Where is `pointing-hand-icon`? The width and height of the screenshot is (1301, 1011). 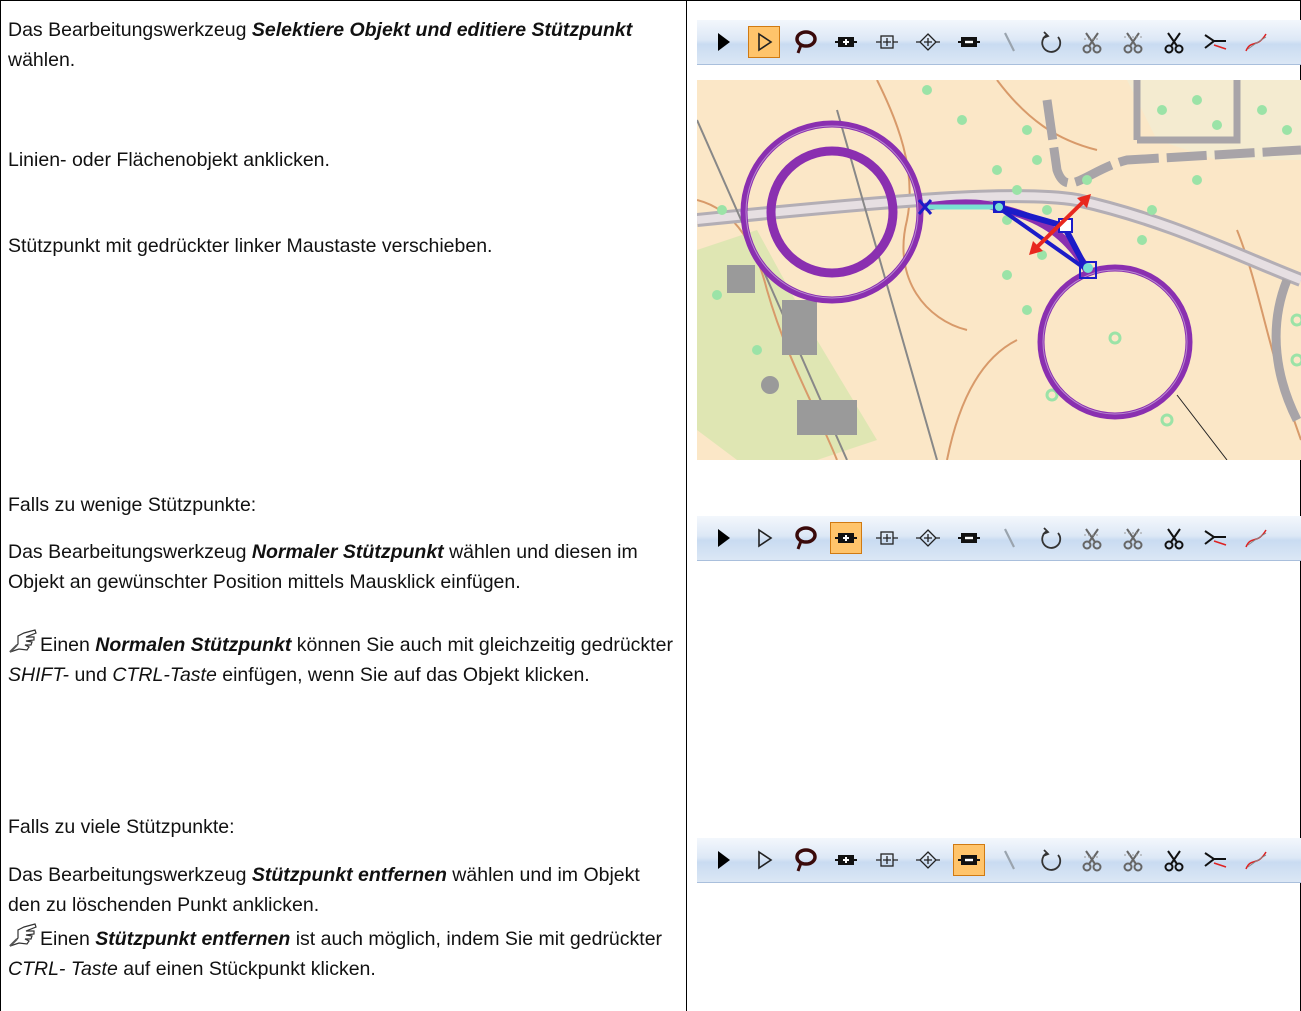
pointing-hand-icon is located at coordinates (23, 935).